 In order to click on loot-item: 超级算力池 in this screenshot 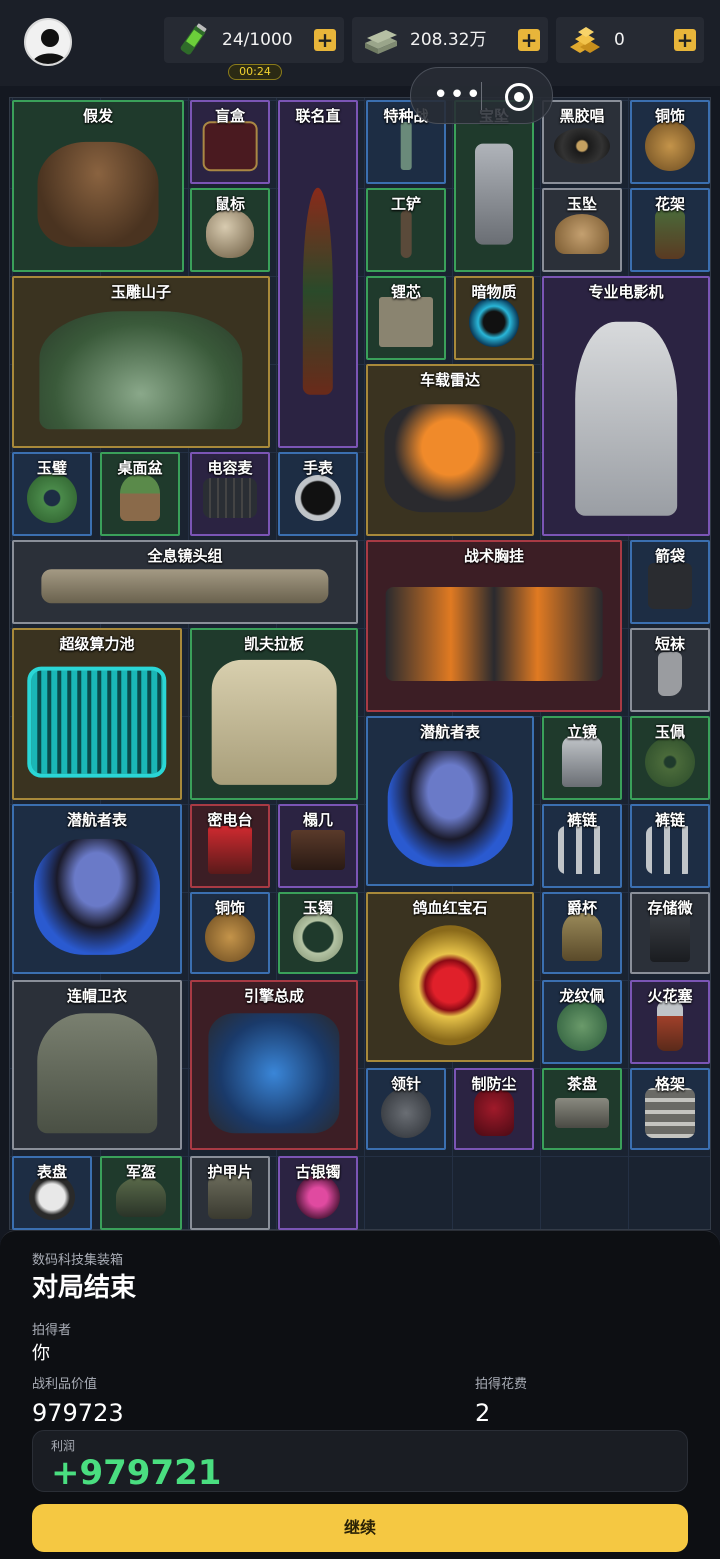, I will do `click(97, 714)`.